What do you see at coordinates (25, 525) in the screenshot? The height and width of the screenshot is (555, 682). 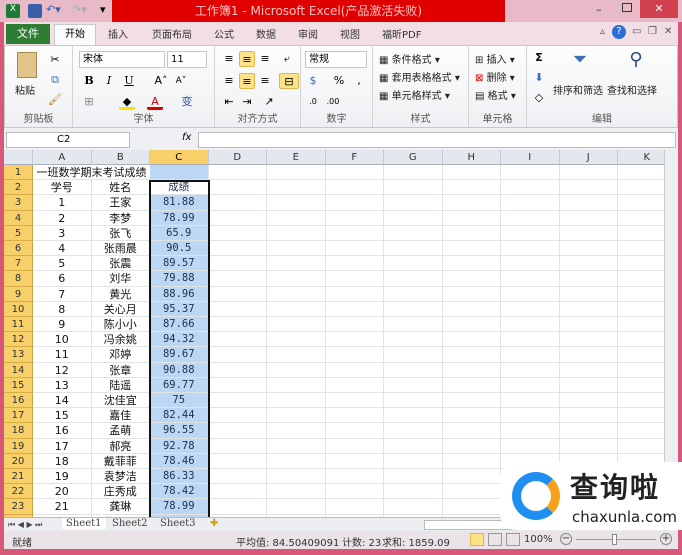 I see `sheet-nav-icons: ⏮ ◀ ▶ ⏭` at bounding box center [25, 525].